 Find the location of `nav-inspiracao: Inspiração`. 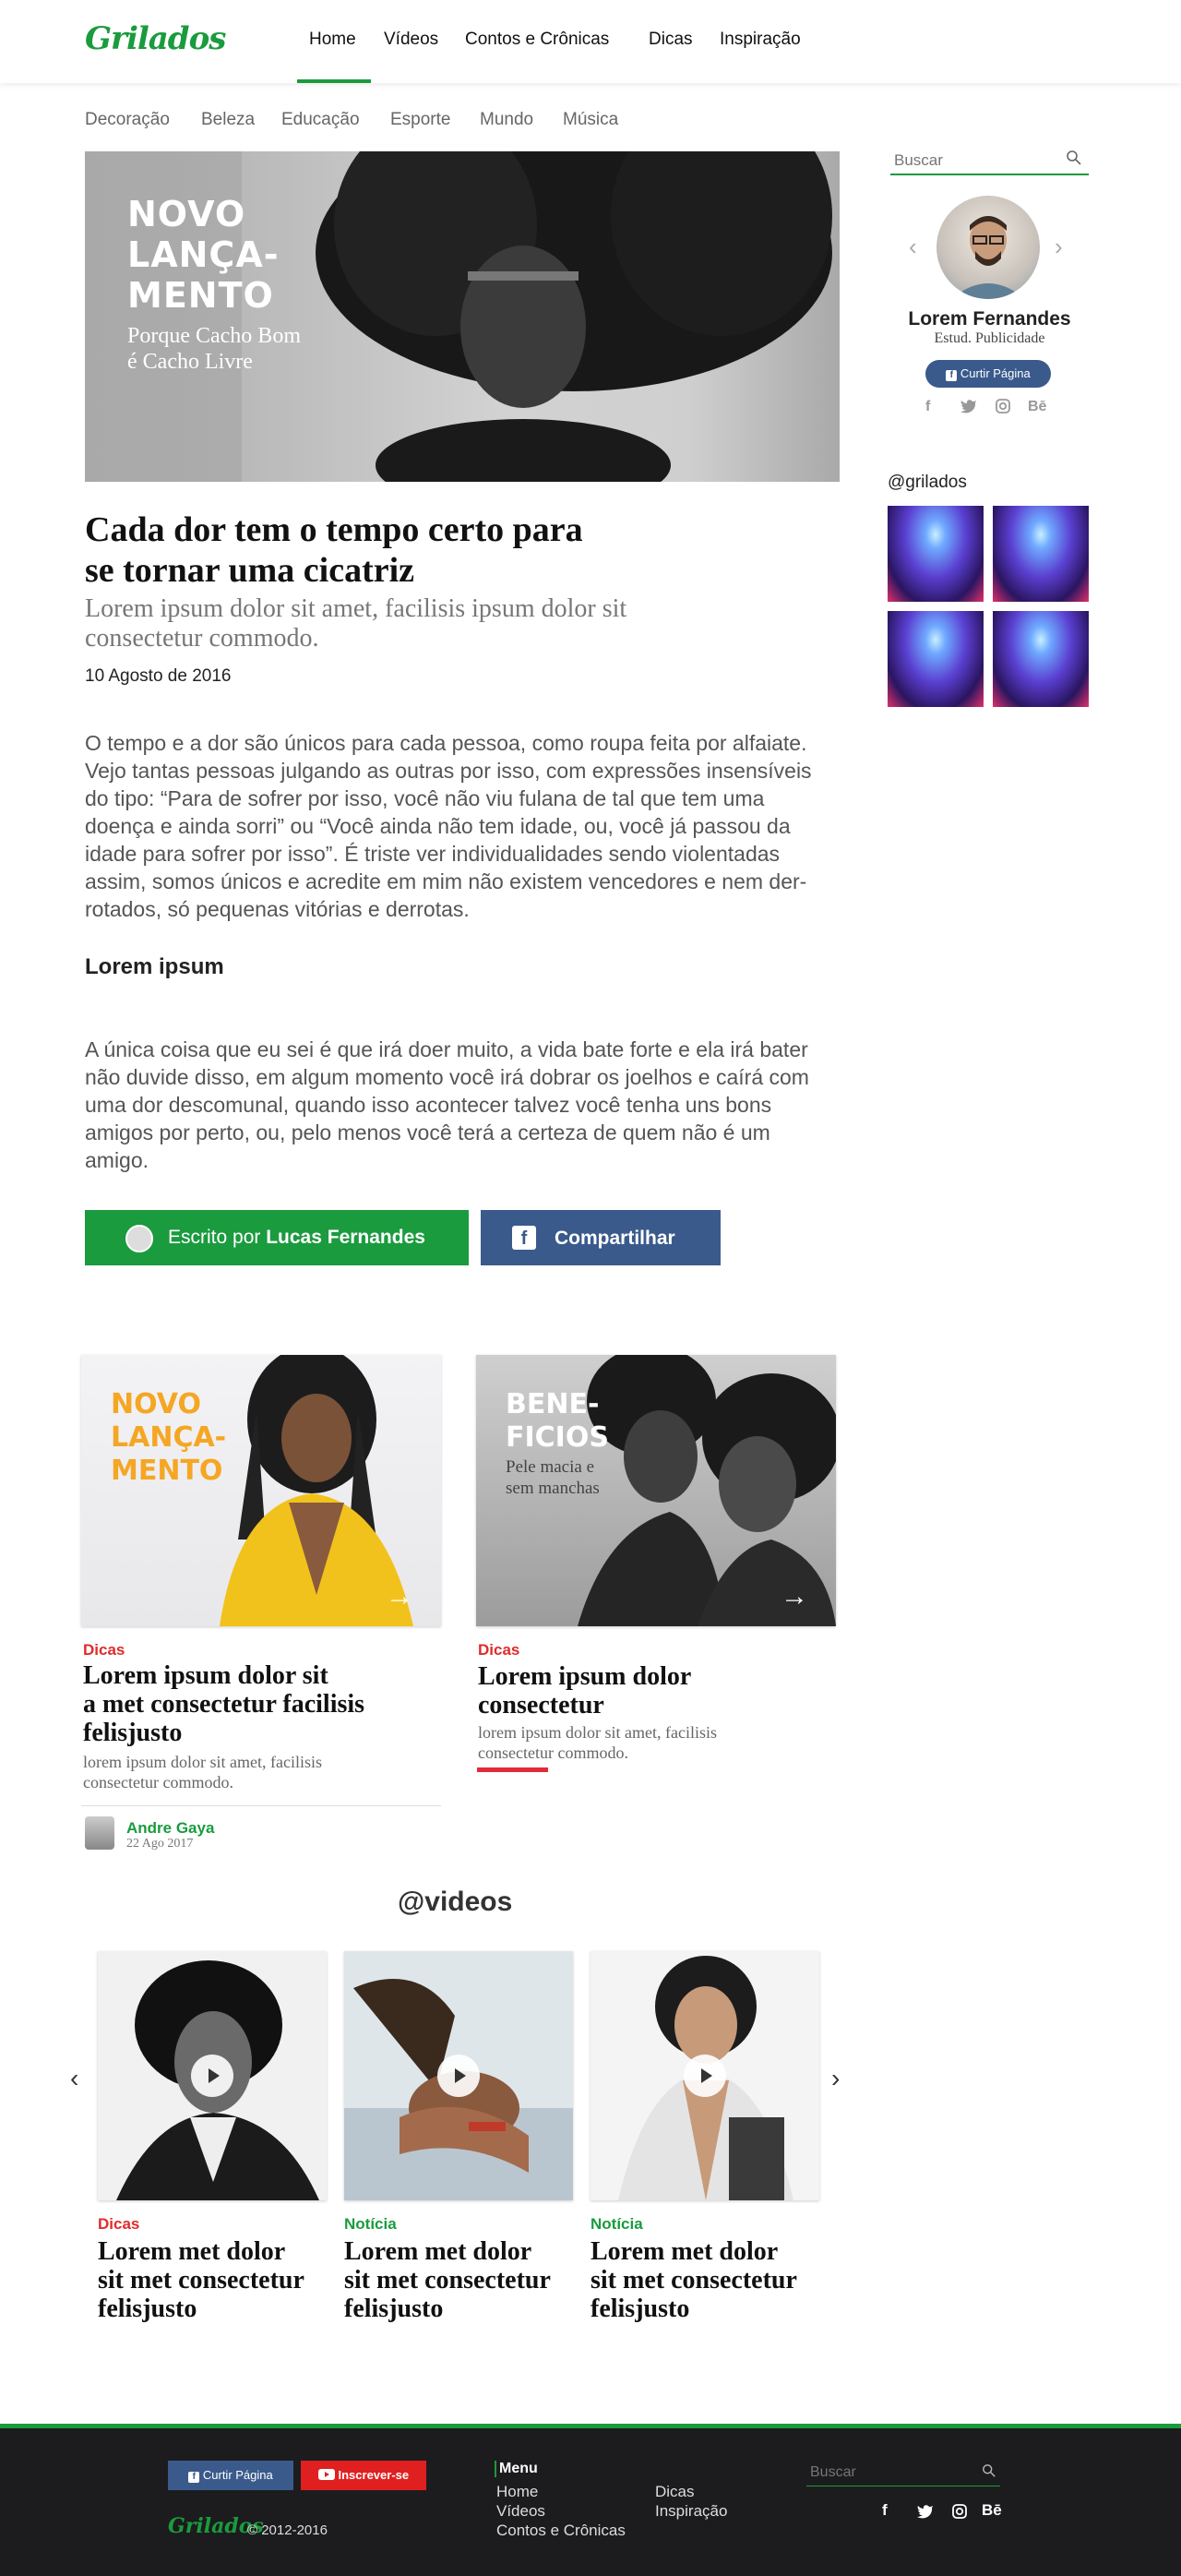

nav-inspiracao: Inspiração is located at coordinates (760, 40).